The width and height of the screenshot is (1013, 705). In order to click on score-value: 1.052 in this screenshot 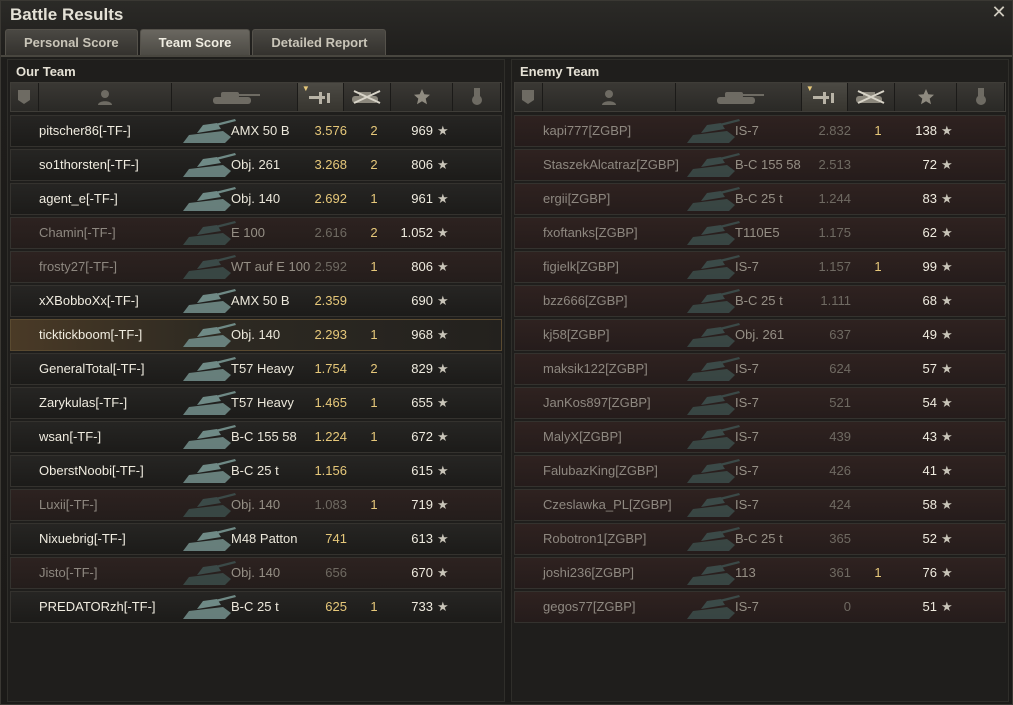, I will do `click(416, 232)`.